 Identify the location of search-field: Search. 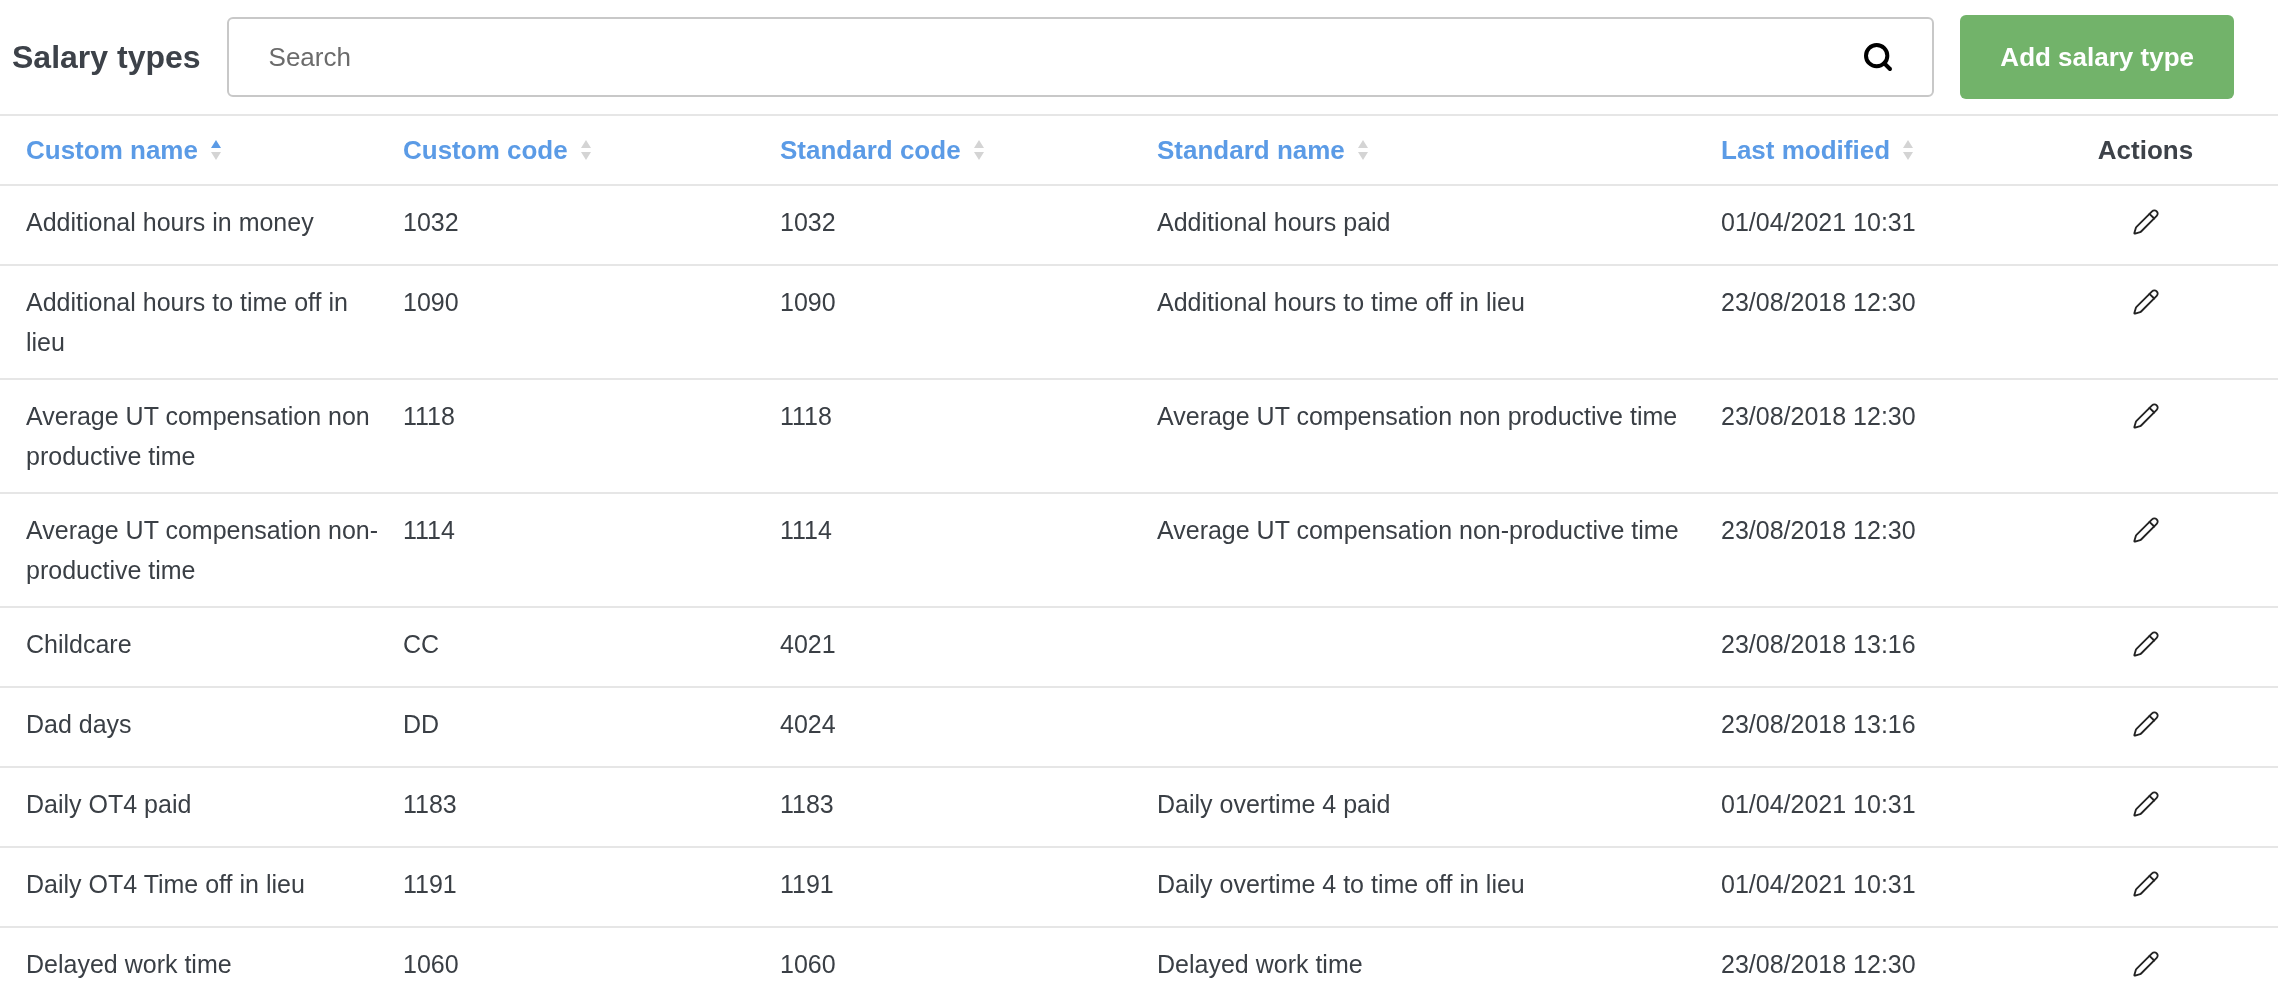
(1080, 57).